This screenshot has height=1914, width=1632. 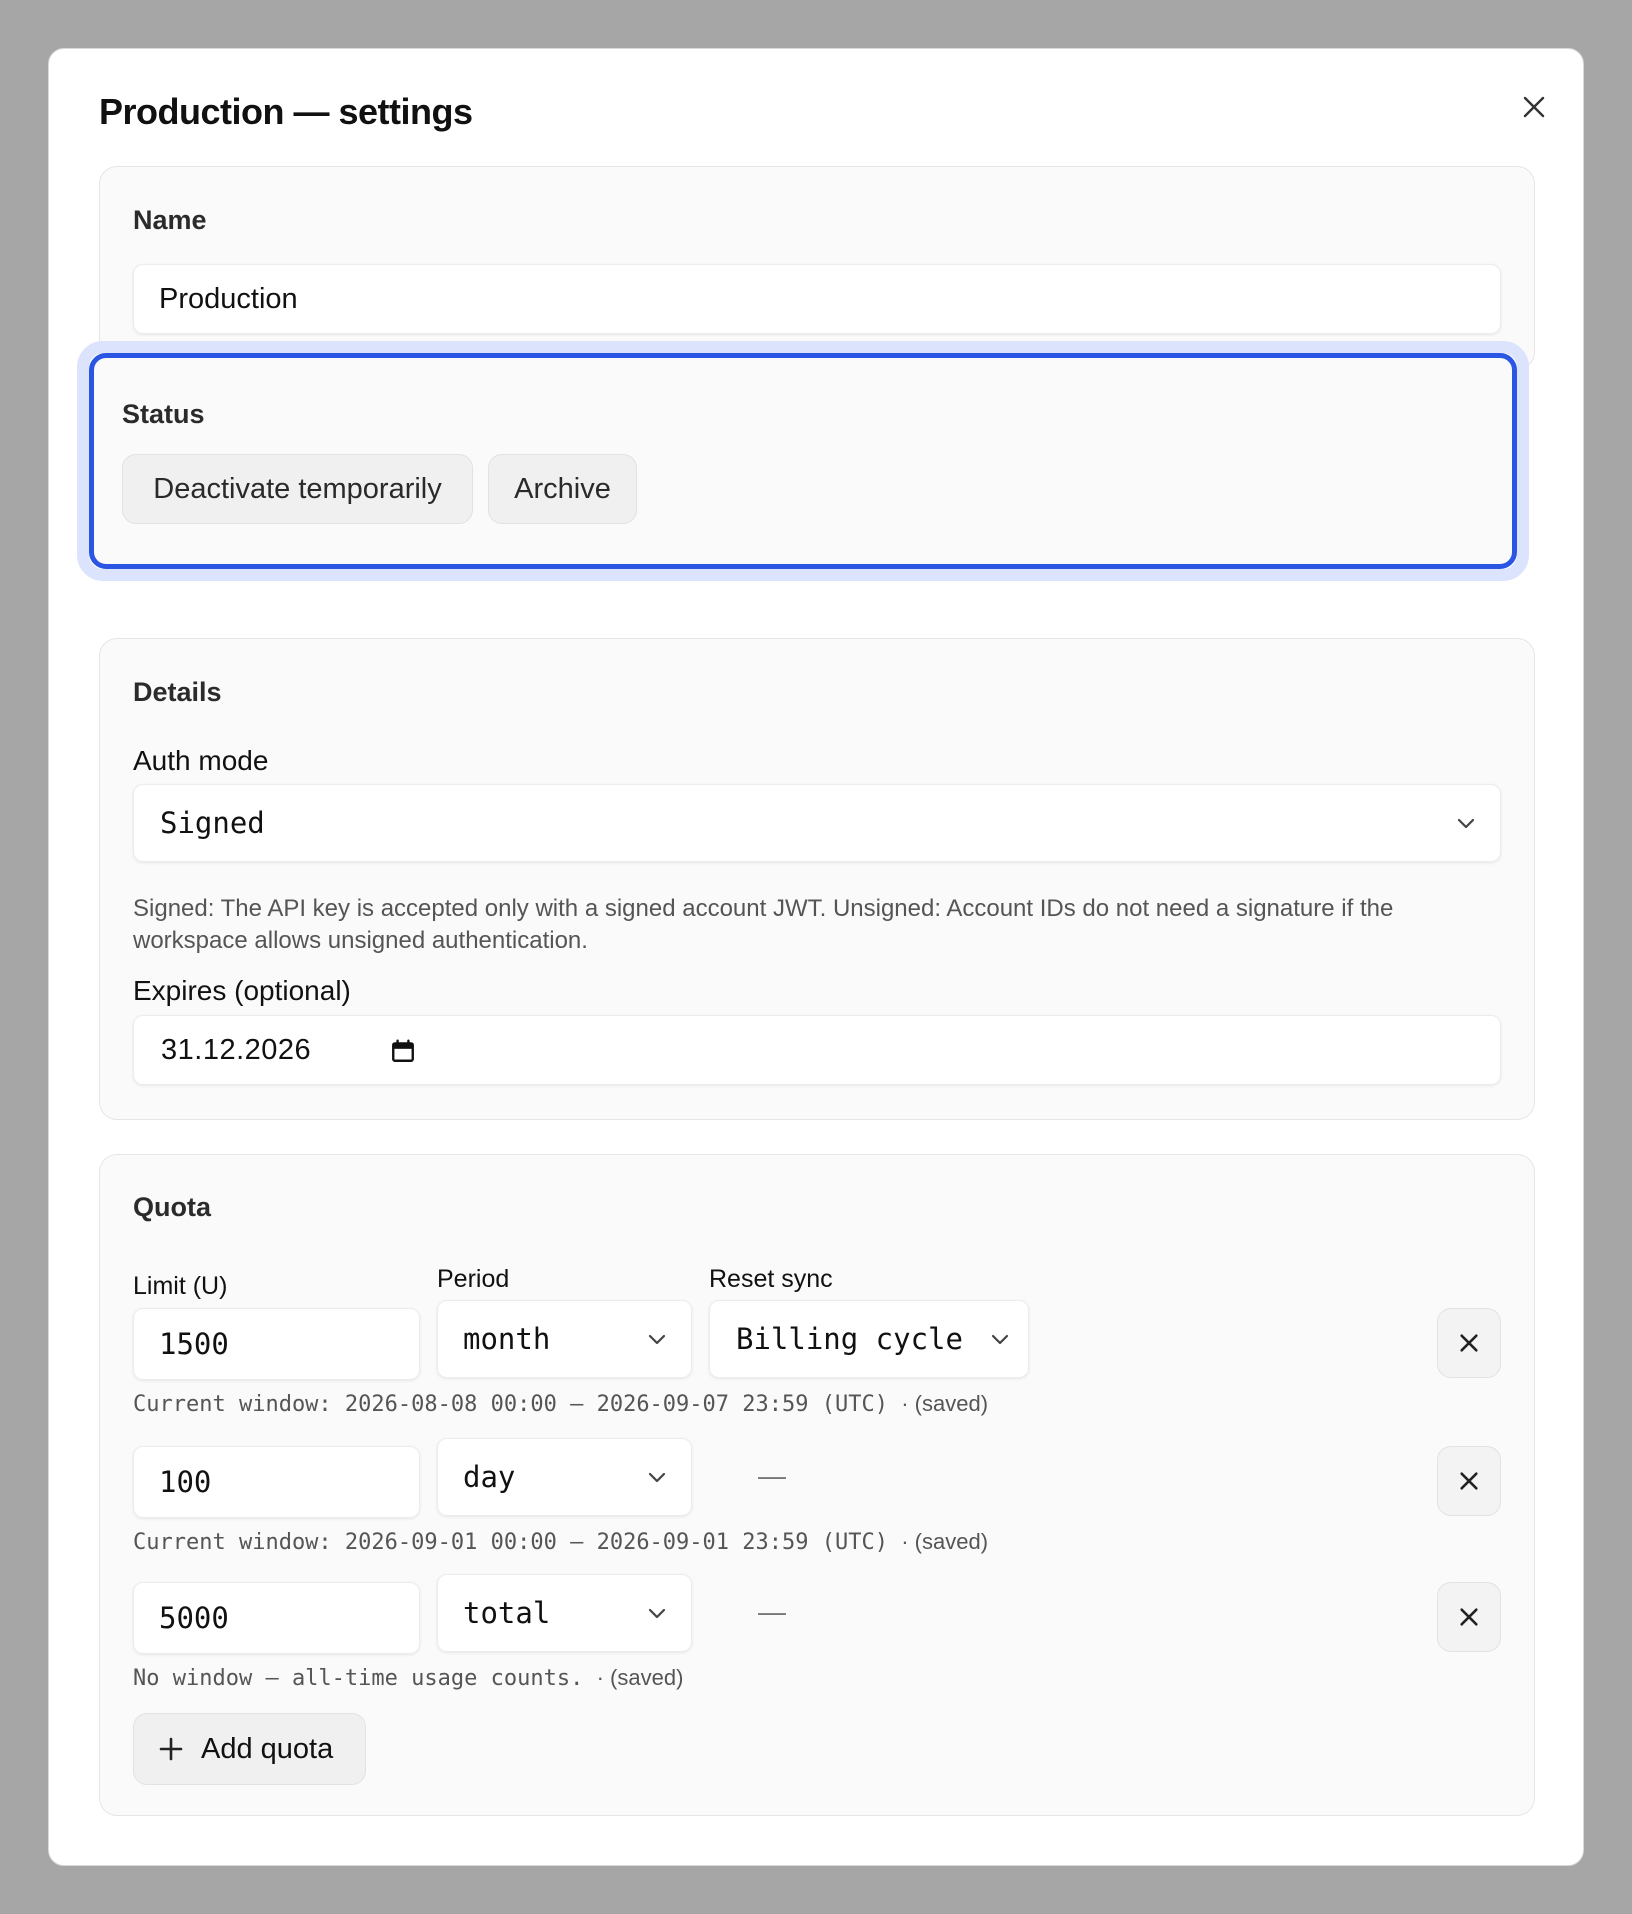 What do you see at coordinates (772, 1611) in the screenshot?
I see `quota-reset-sync-empty-3: —` at bounding box center [772, 1611].